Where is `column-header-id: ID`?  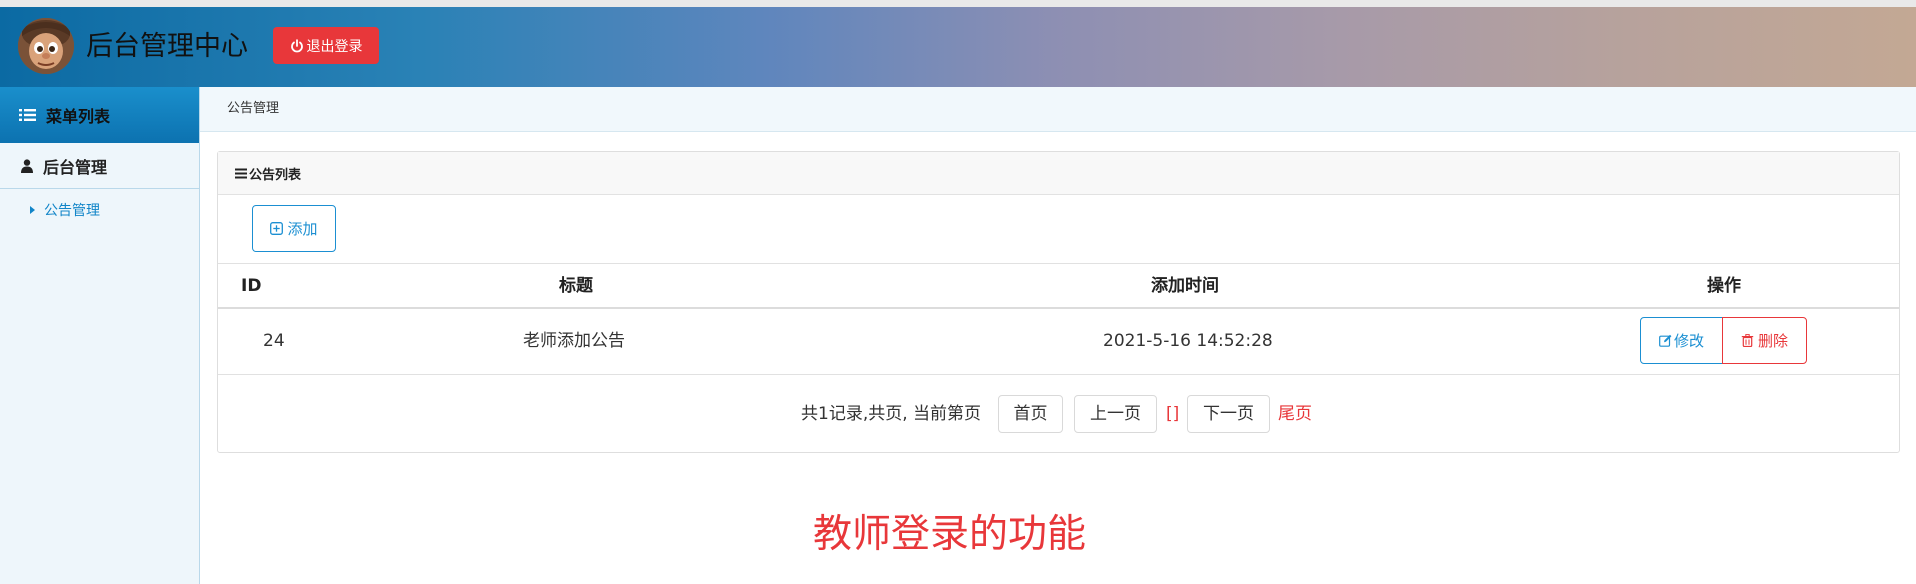
column-header-id: ID is located at coordinates (251, 286).